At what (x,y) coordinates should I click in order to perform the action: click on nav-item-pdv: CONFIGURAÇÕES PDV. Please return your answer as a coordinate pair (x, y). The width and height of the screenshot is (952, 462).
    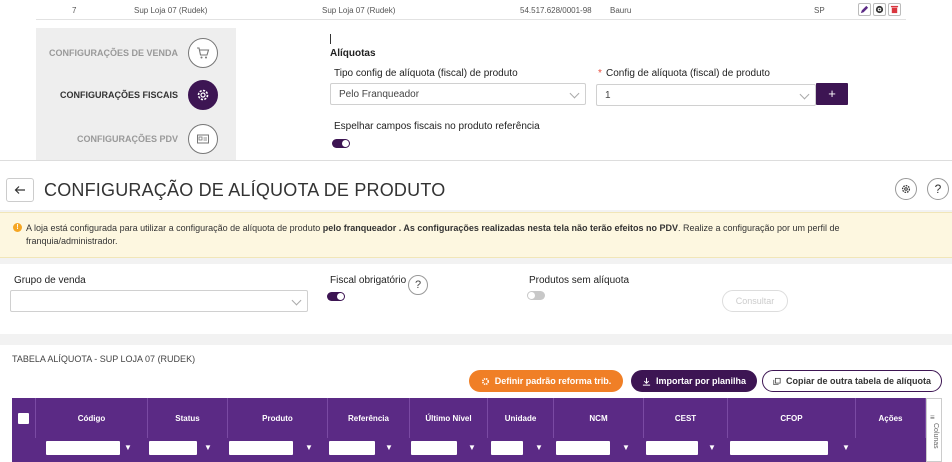
    Looking at the image, I should click on (136, 140).